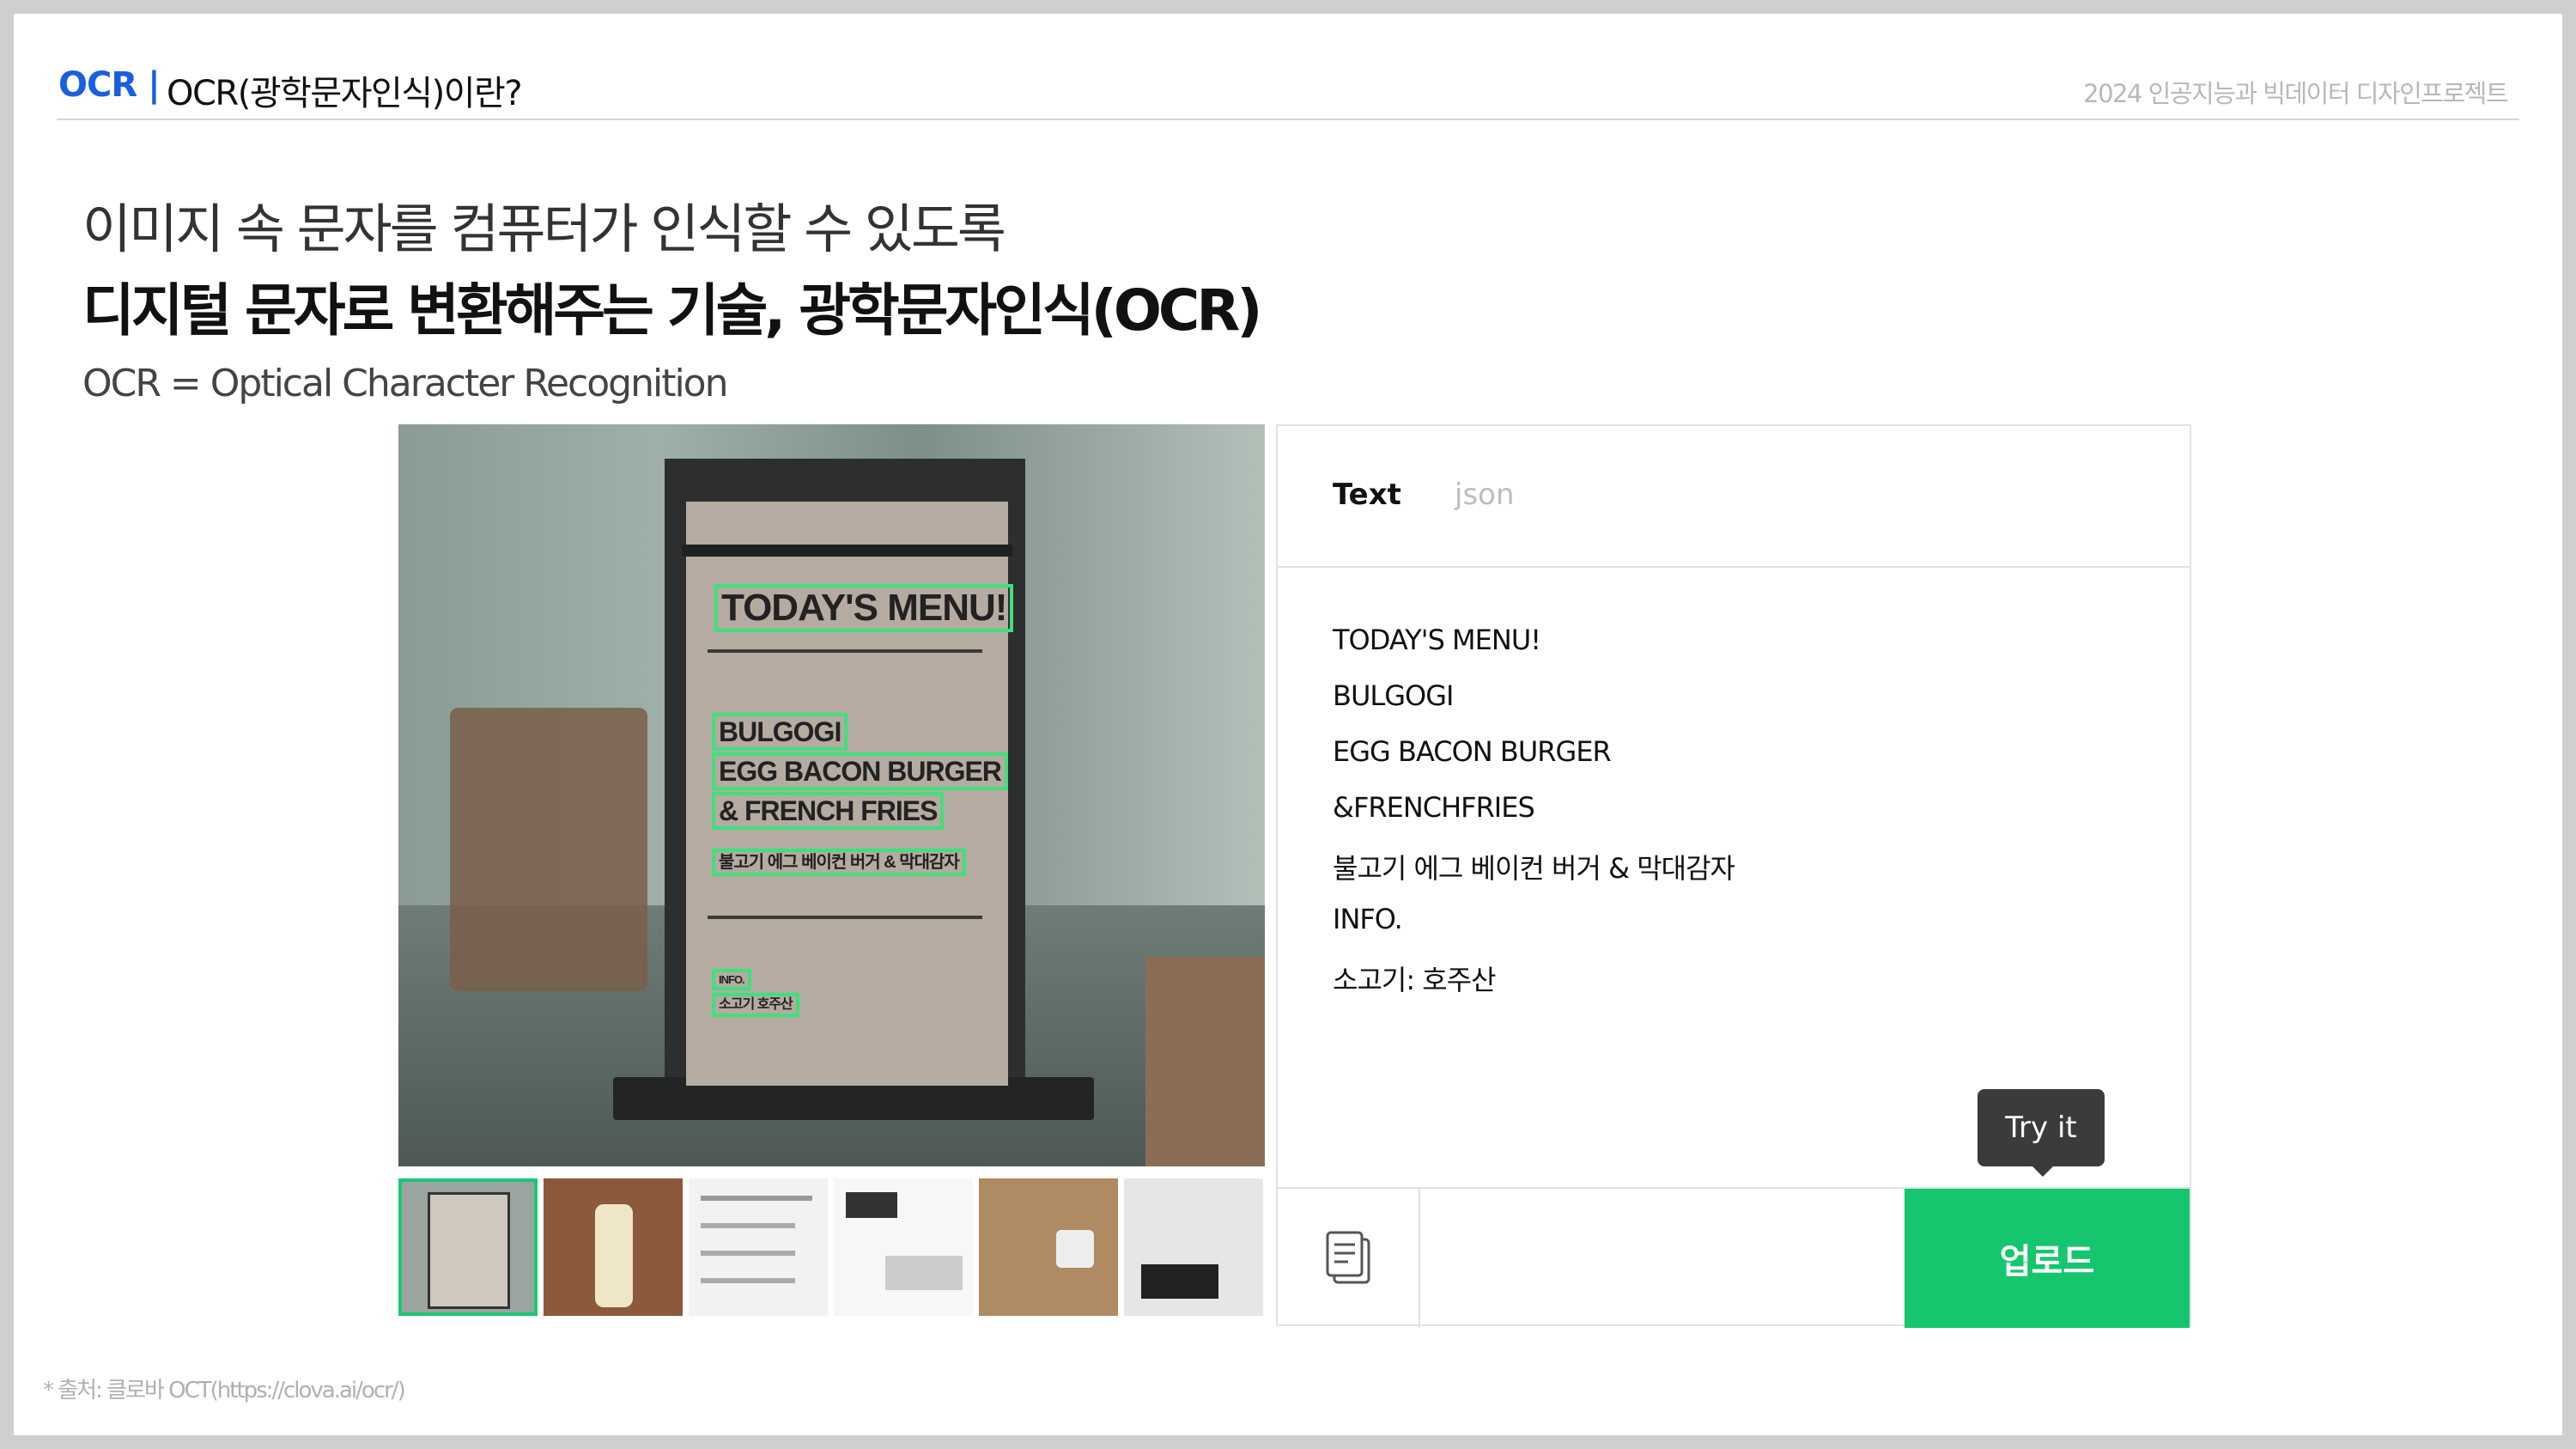 The image size is (2576, 1449). I want to click on thumbnail-poster, so click(903, 1247).